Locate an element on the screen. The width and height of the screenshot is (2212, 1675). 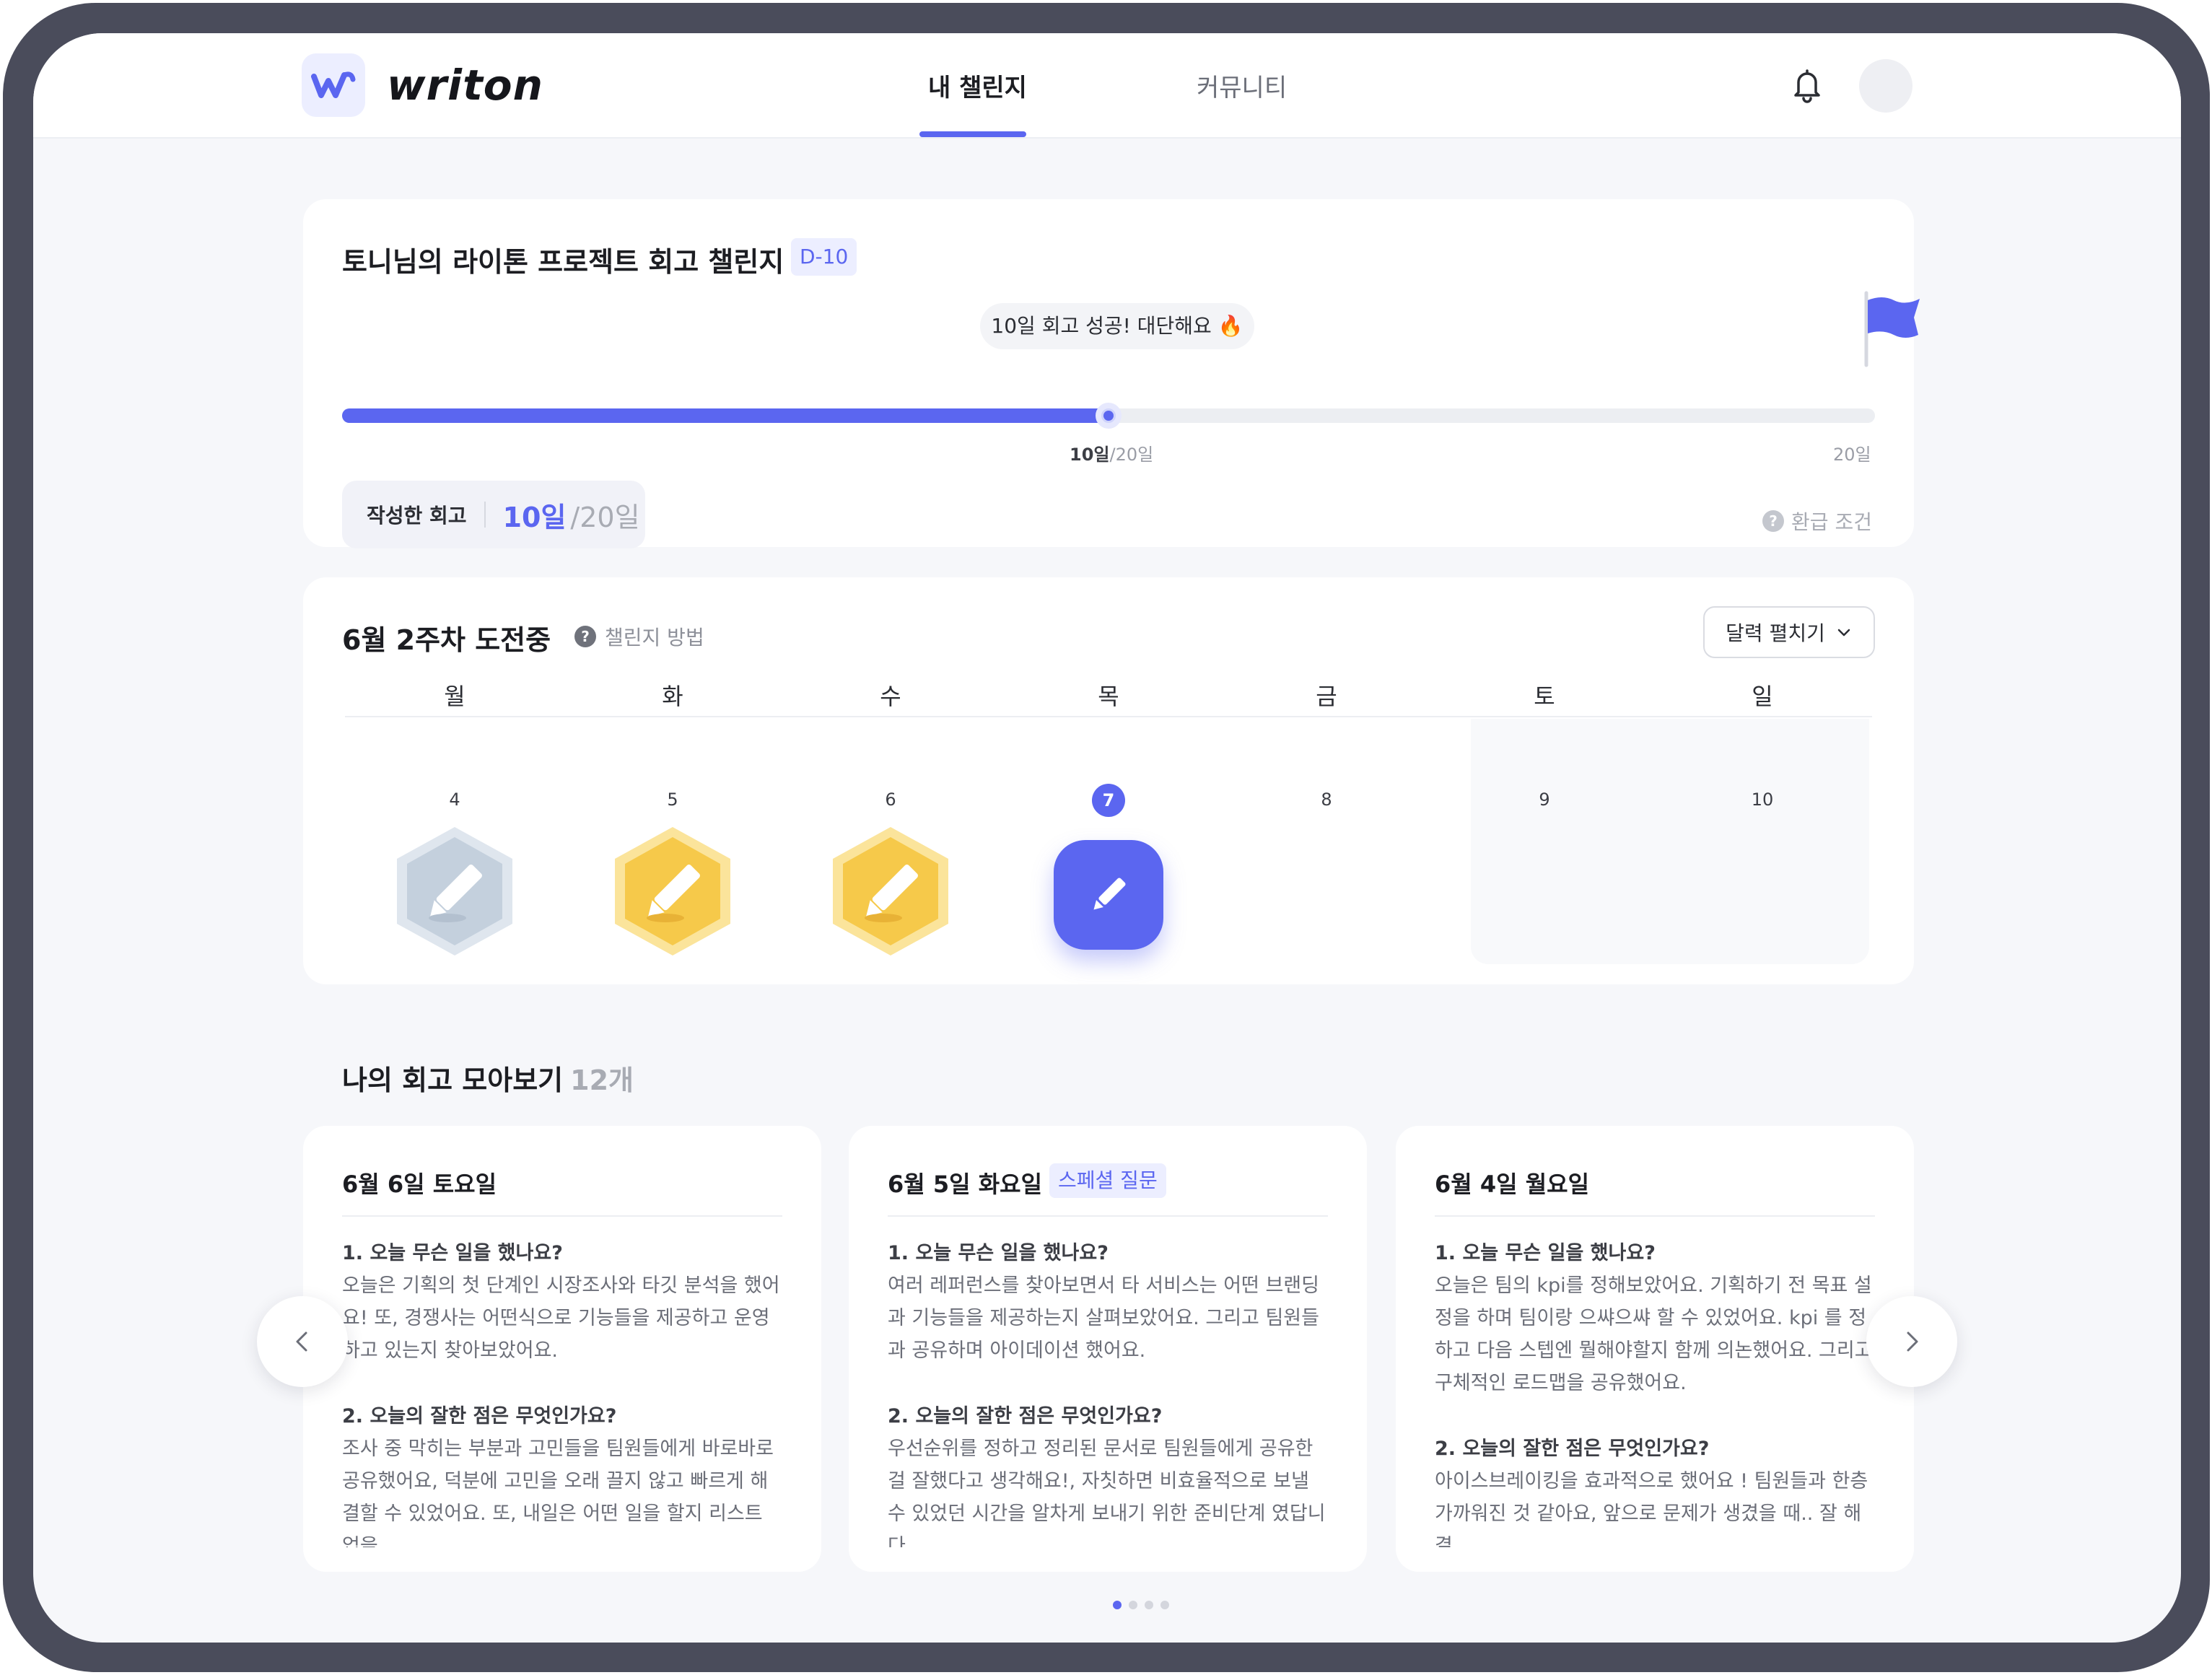
bell-icon is located at coordinates (1807, 85).